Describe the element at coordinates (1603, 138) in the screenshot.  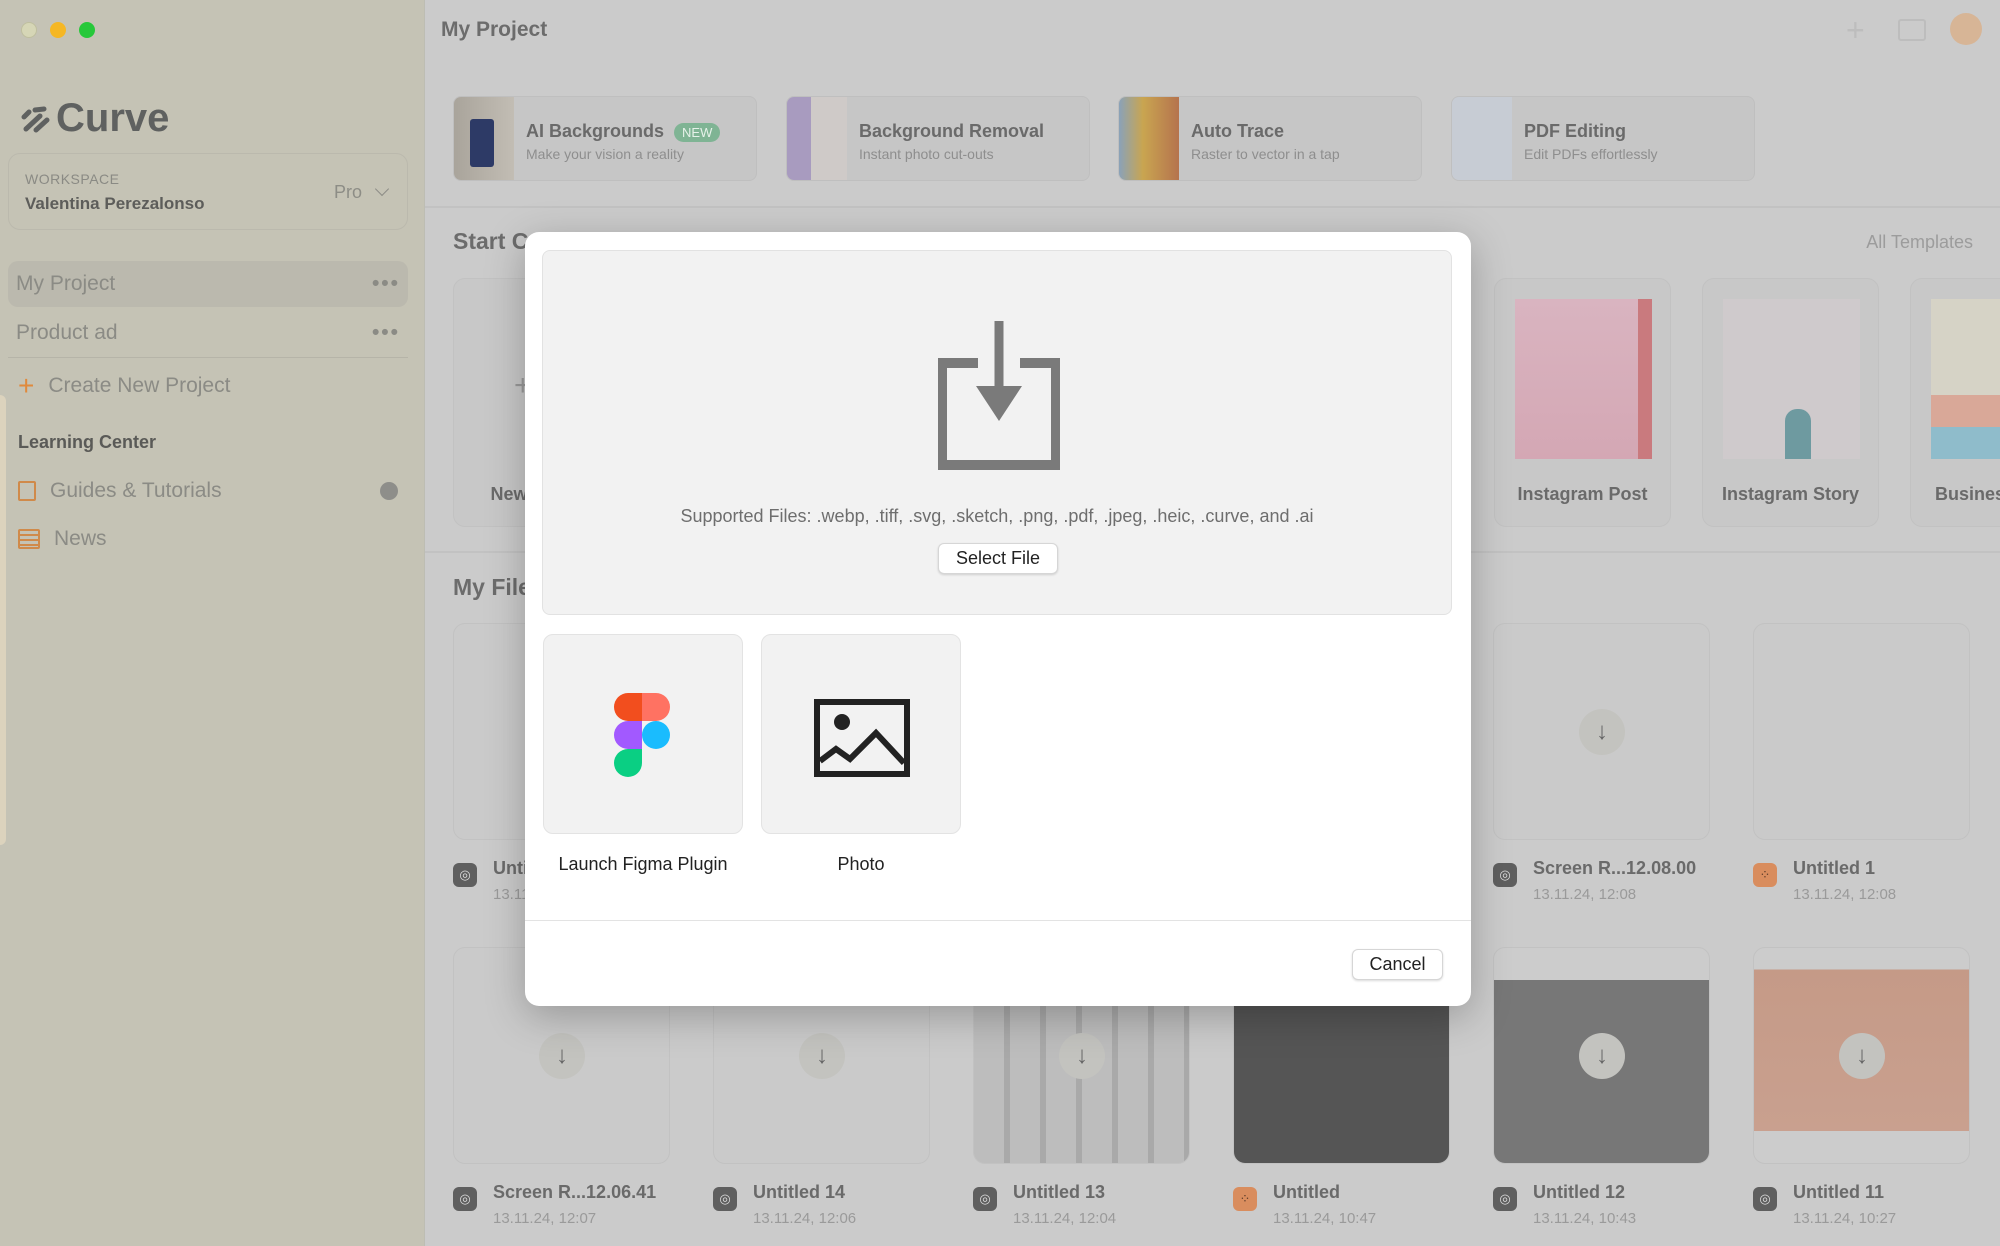
I see `feature-card-pdf-editing: PDF Editing Edit PDFs effortlessly` at that location.